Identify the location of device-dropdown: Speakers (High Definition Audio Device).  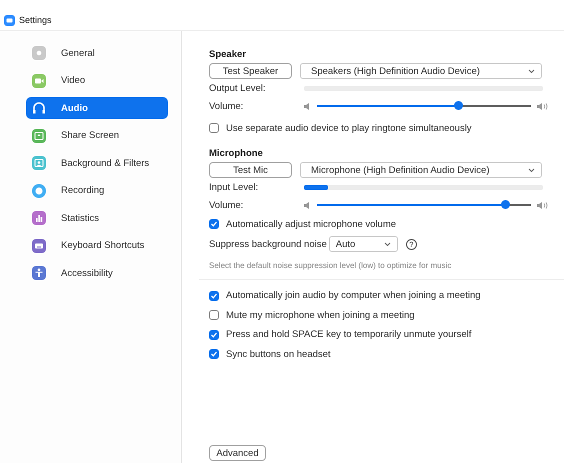
(421, 71).